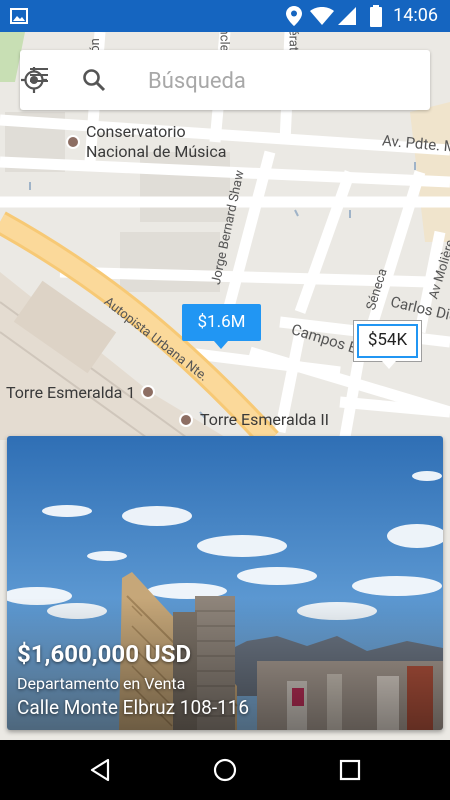 Image resolution: width=450 pixels, height=800 pixels. I want to click on home-icon, so click(225, 770).